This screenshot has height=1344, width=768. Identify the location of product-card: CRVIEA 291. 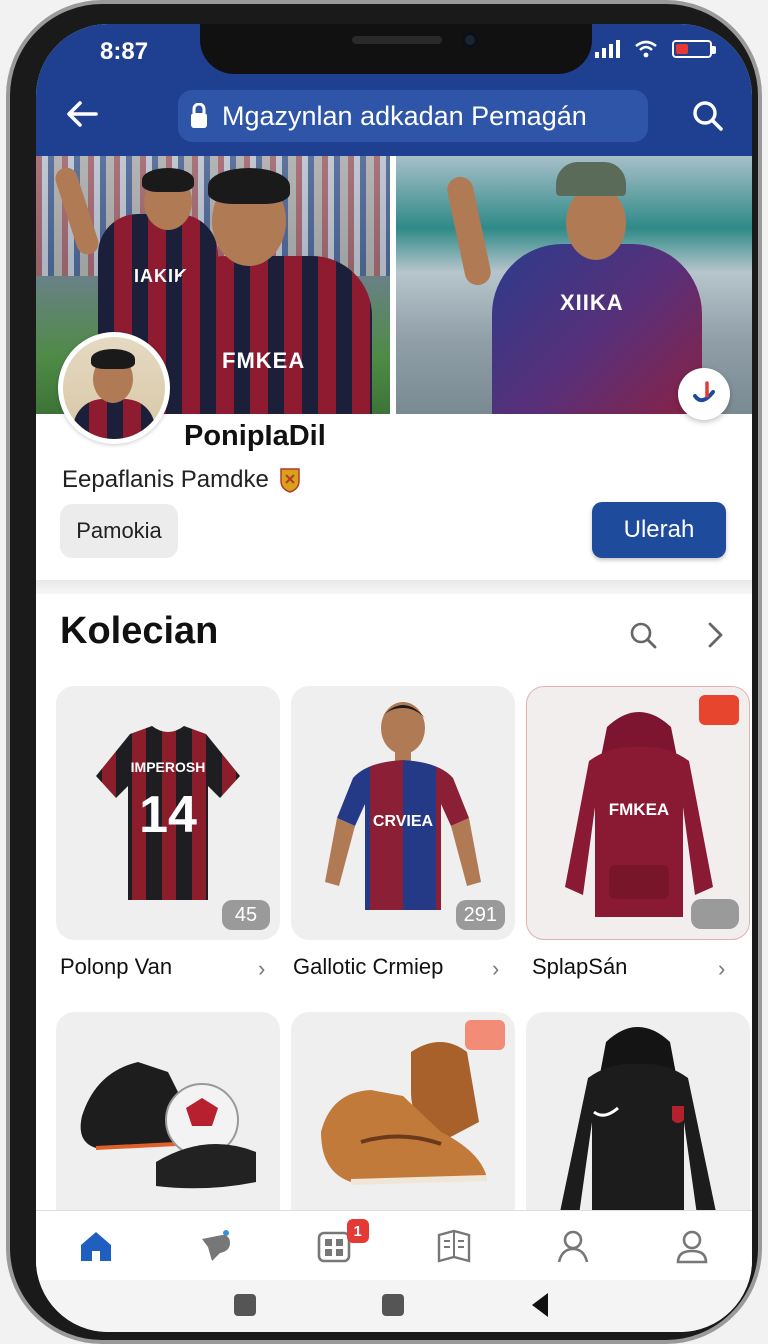
(403, 813).